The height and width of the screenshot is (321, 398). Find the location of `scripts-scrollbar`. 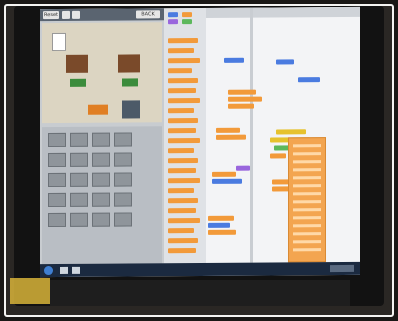

scripts-scrollbar is located at coordinates (251, 135).